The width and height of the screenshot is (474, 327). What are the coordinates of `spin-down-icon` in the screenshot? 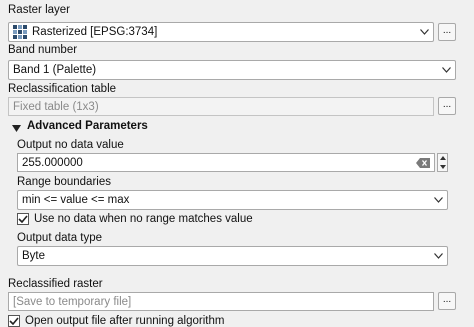 It's located at (442, 167).